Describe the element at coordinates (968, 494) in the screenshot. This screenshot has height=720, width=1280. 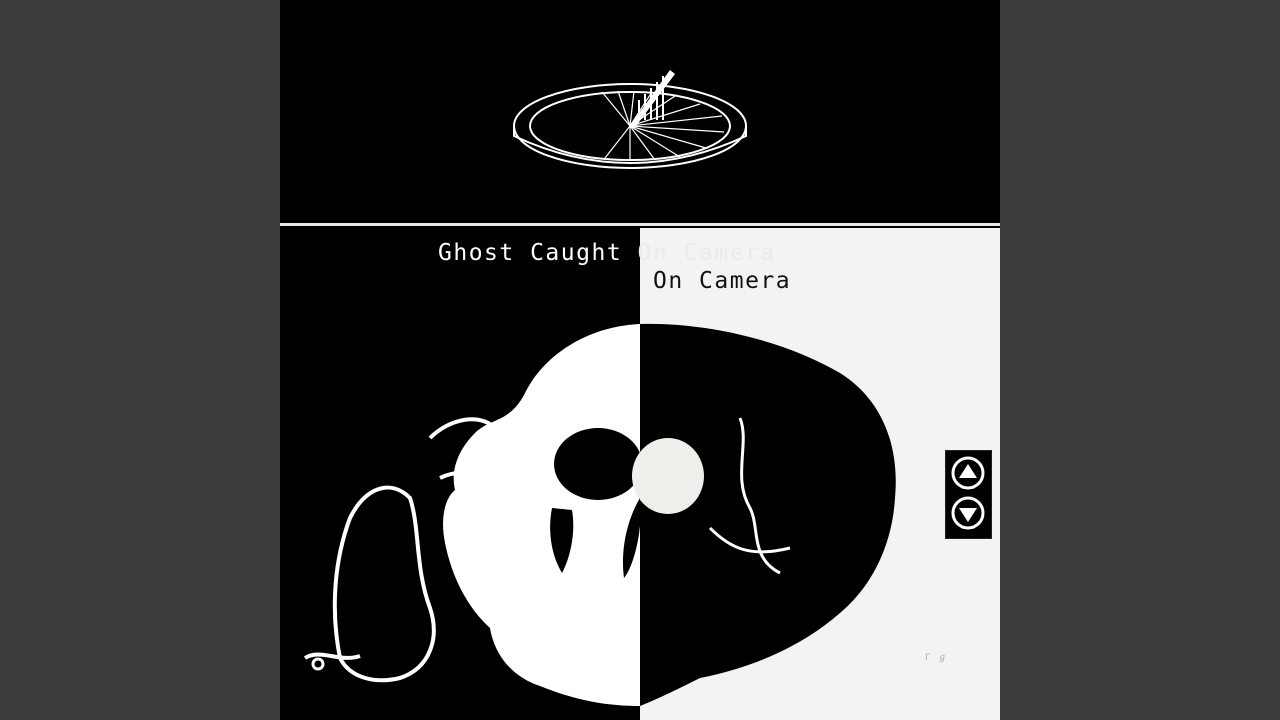
I see `scroll-control` at that location.